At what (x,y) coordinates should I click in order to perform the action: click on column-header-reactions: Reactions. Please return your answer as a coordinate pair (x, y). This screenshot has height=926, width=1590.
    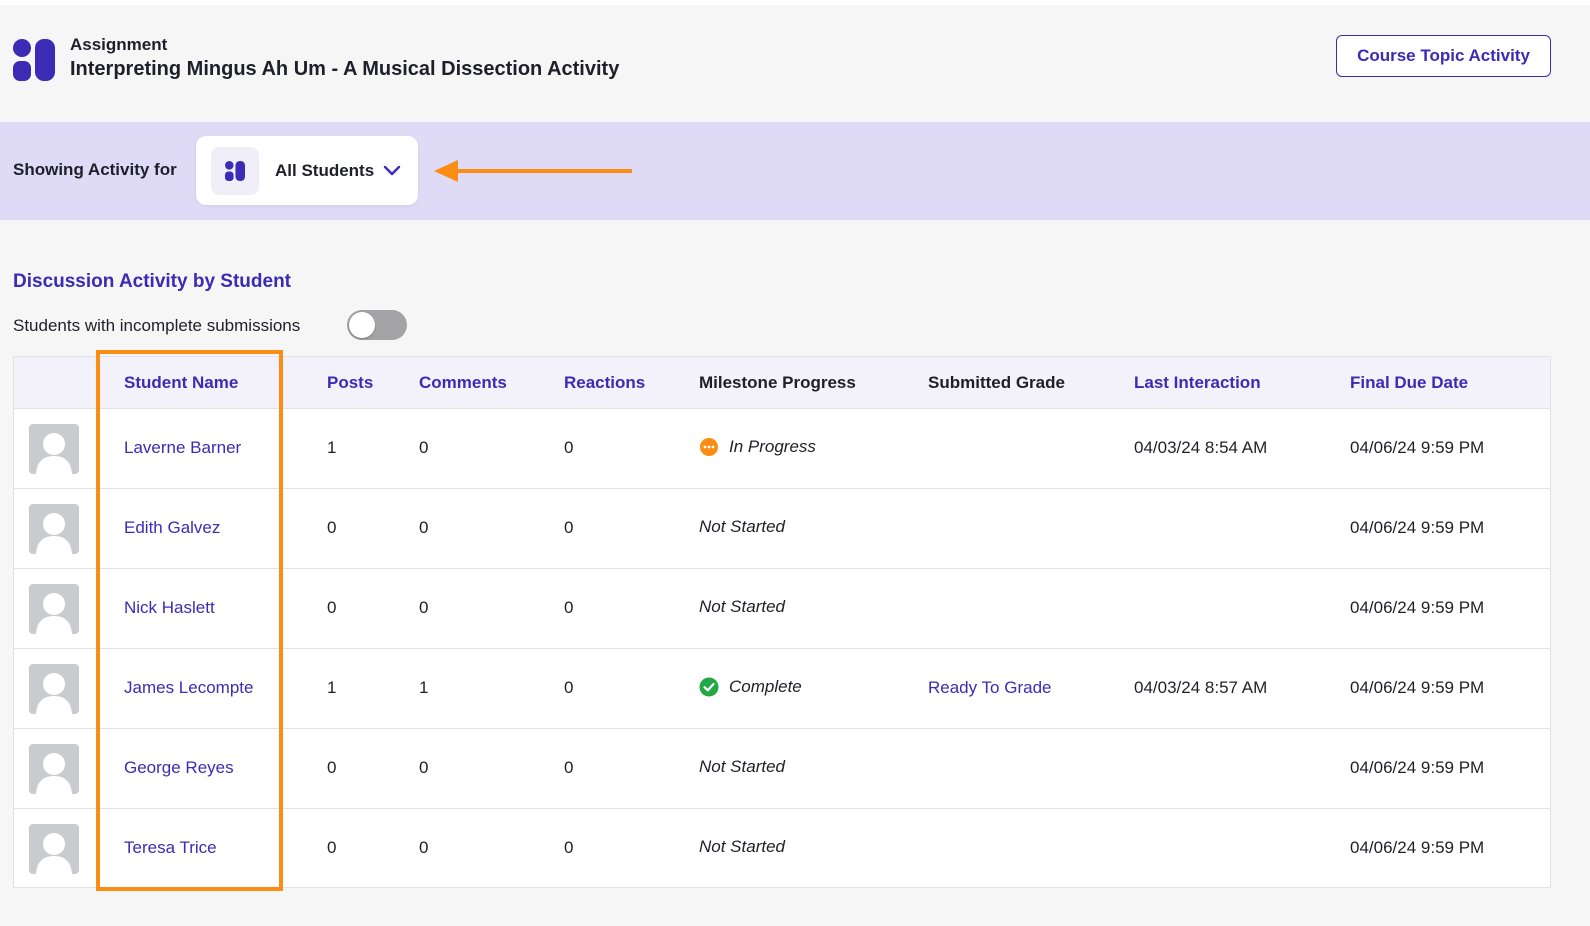
    Looking at the image, I should click on (604, 383).